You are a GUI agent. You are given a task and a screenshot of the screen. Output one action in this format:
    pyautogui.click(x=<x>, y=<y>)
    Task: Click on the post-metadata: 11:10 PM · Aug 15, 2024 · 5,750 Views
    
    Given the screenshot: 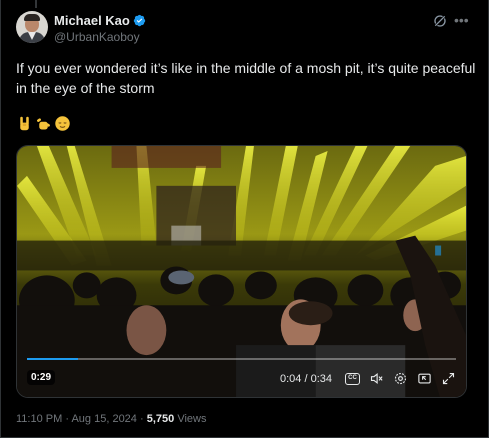 What is the action you would take?
    pyautogui.click(x=111, y=419)
    